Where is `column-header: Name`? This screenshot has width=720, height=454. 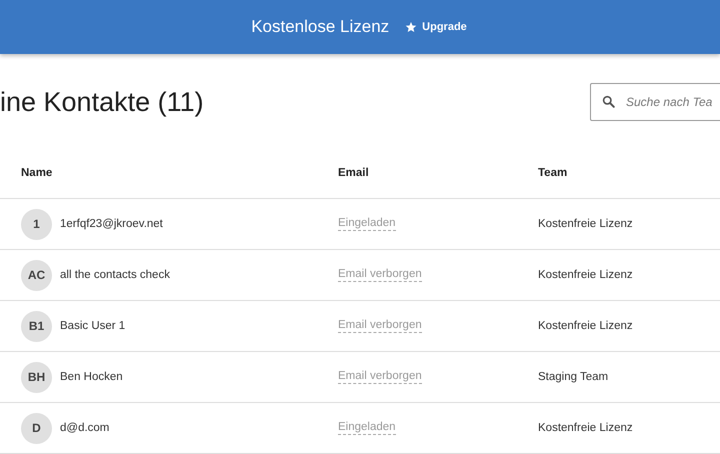 column-header: Name is located at coordinates (37, 173).